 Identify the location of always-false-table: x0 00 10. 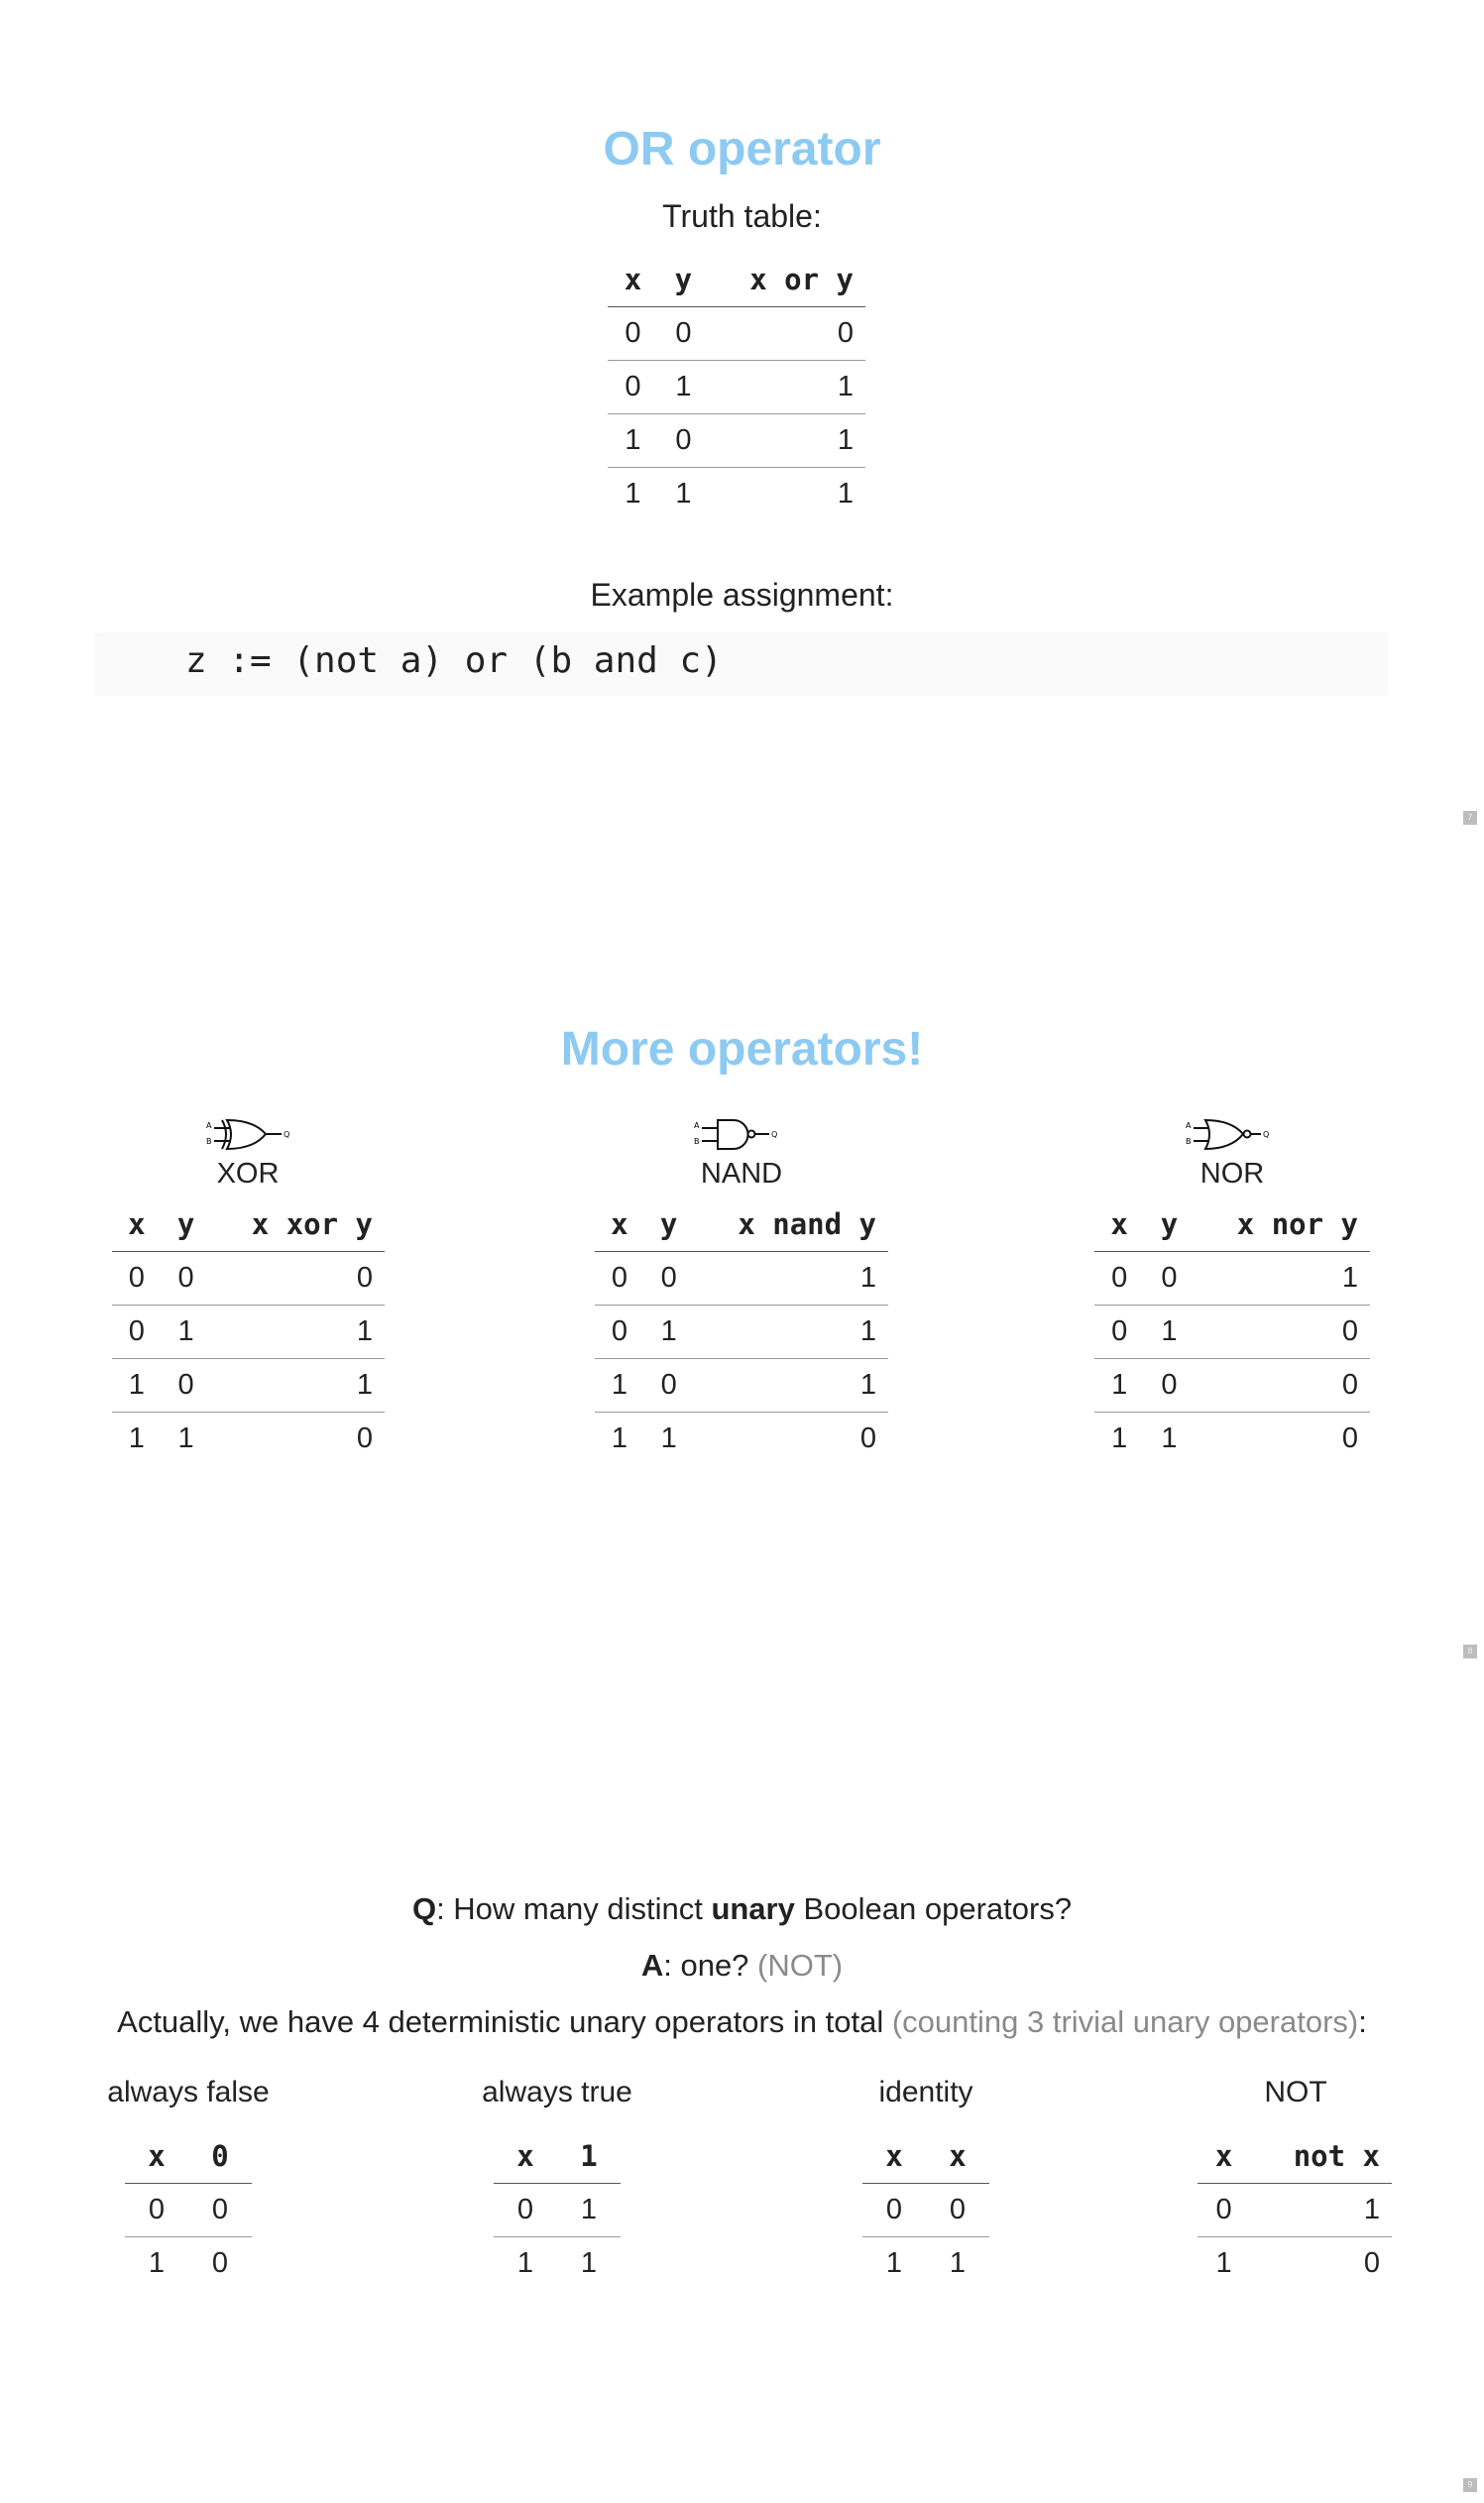
(188, 2209).